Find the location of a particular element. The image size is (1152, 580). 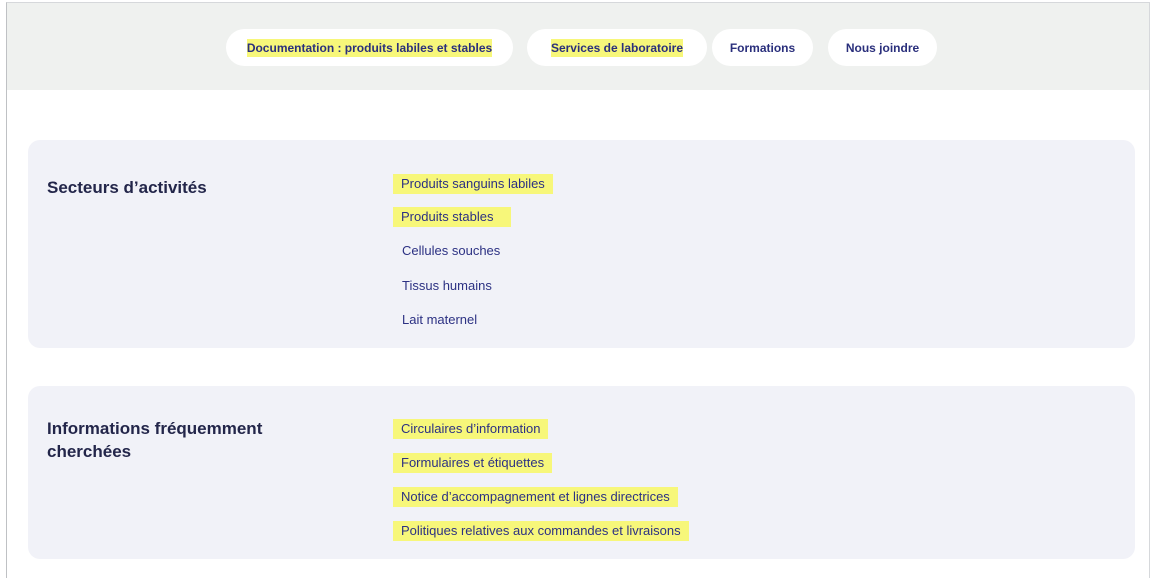

link-labile-blood-products: Produits sanguins labiles is located at coordinates (473, 184).